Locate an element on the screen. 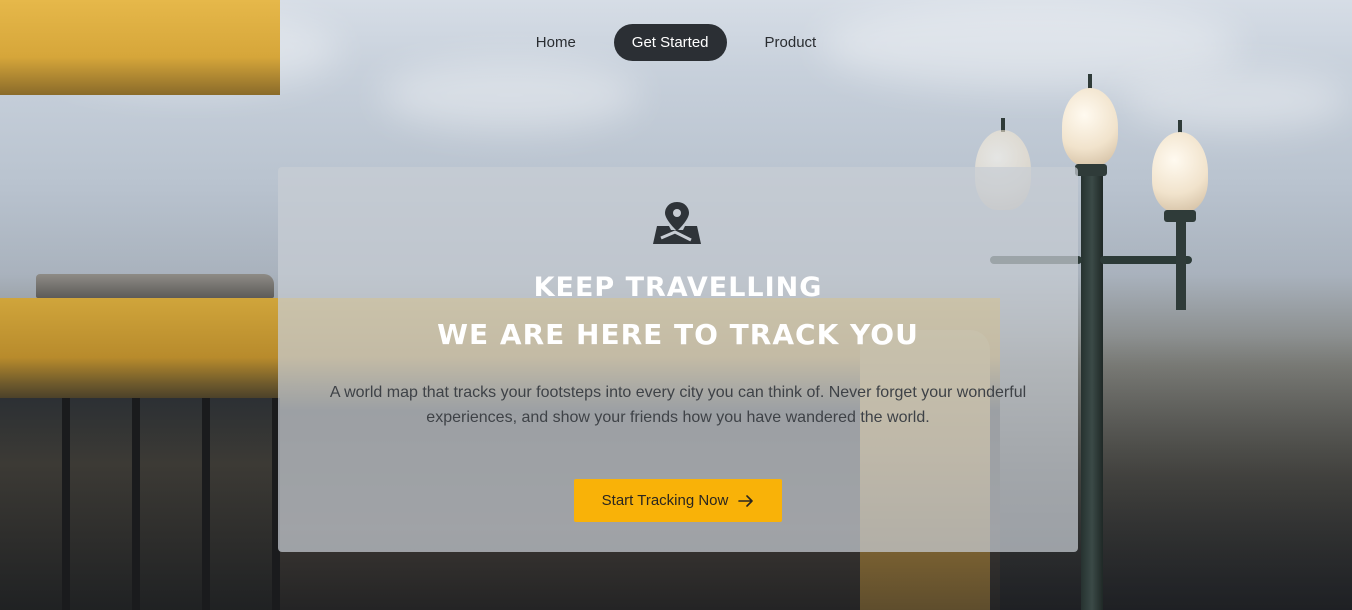  hero-title-line2: WE ARE HERE TO TRACK YOU is located at coordinates (678, 334).